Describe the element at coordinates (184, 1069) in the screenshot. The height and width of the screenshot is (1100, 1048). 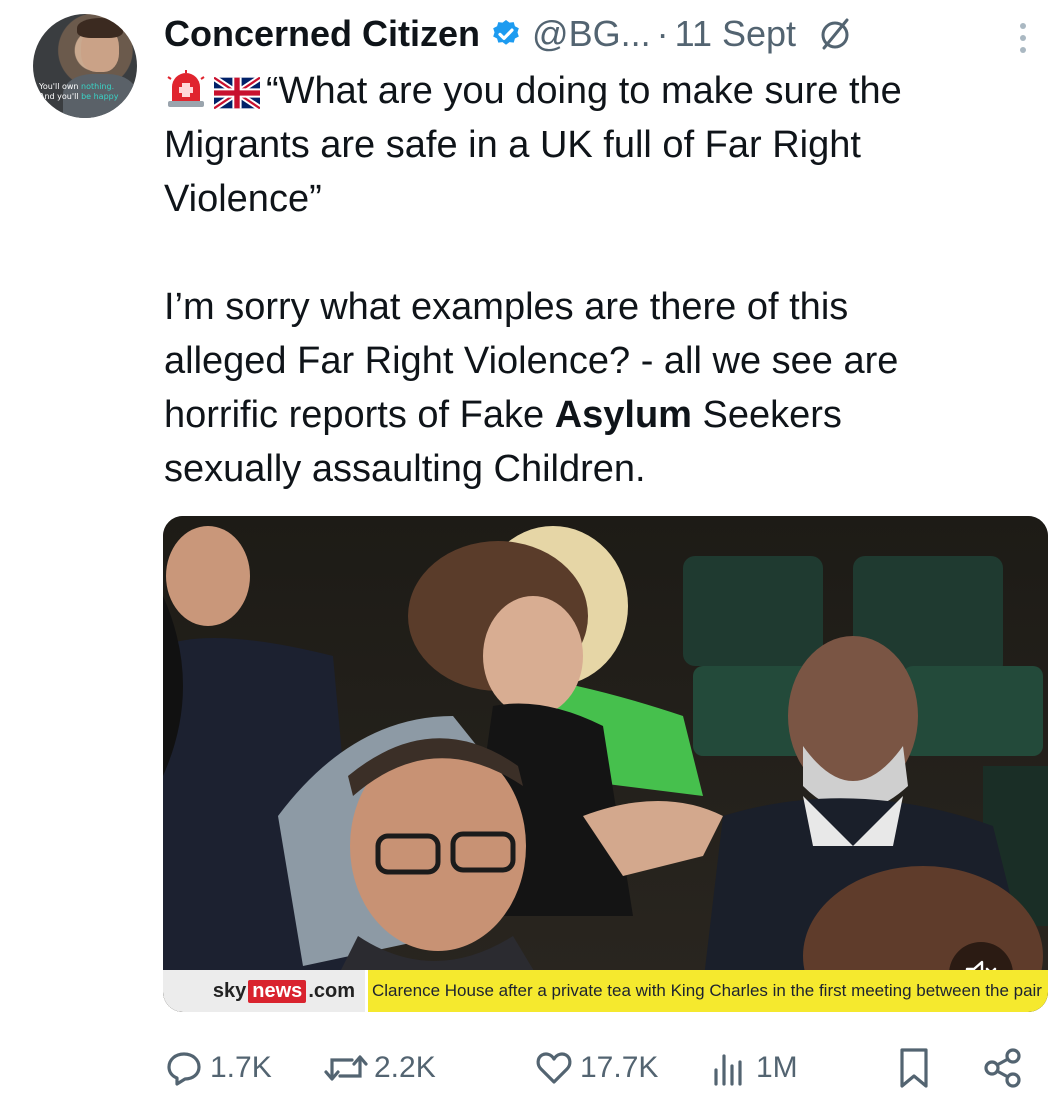
I see `reply-icon` at that location.